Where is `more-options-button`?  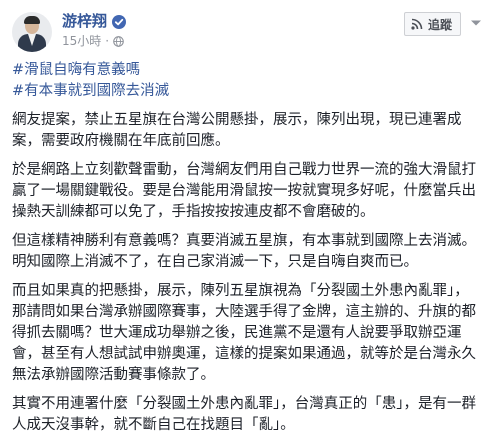
more-options-button is located at coordinates (476, 23).